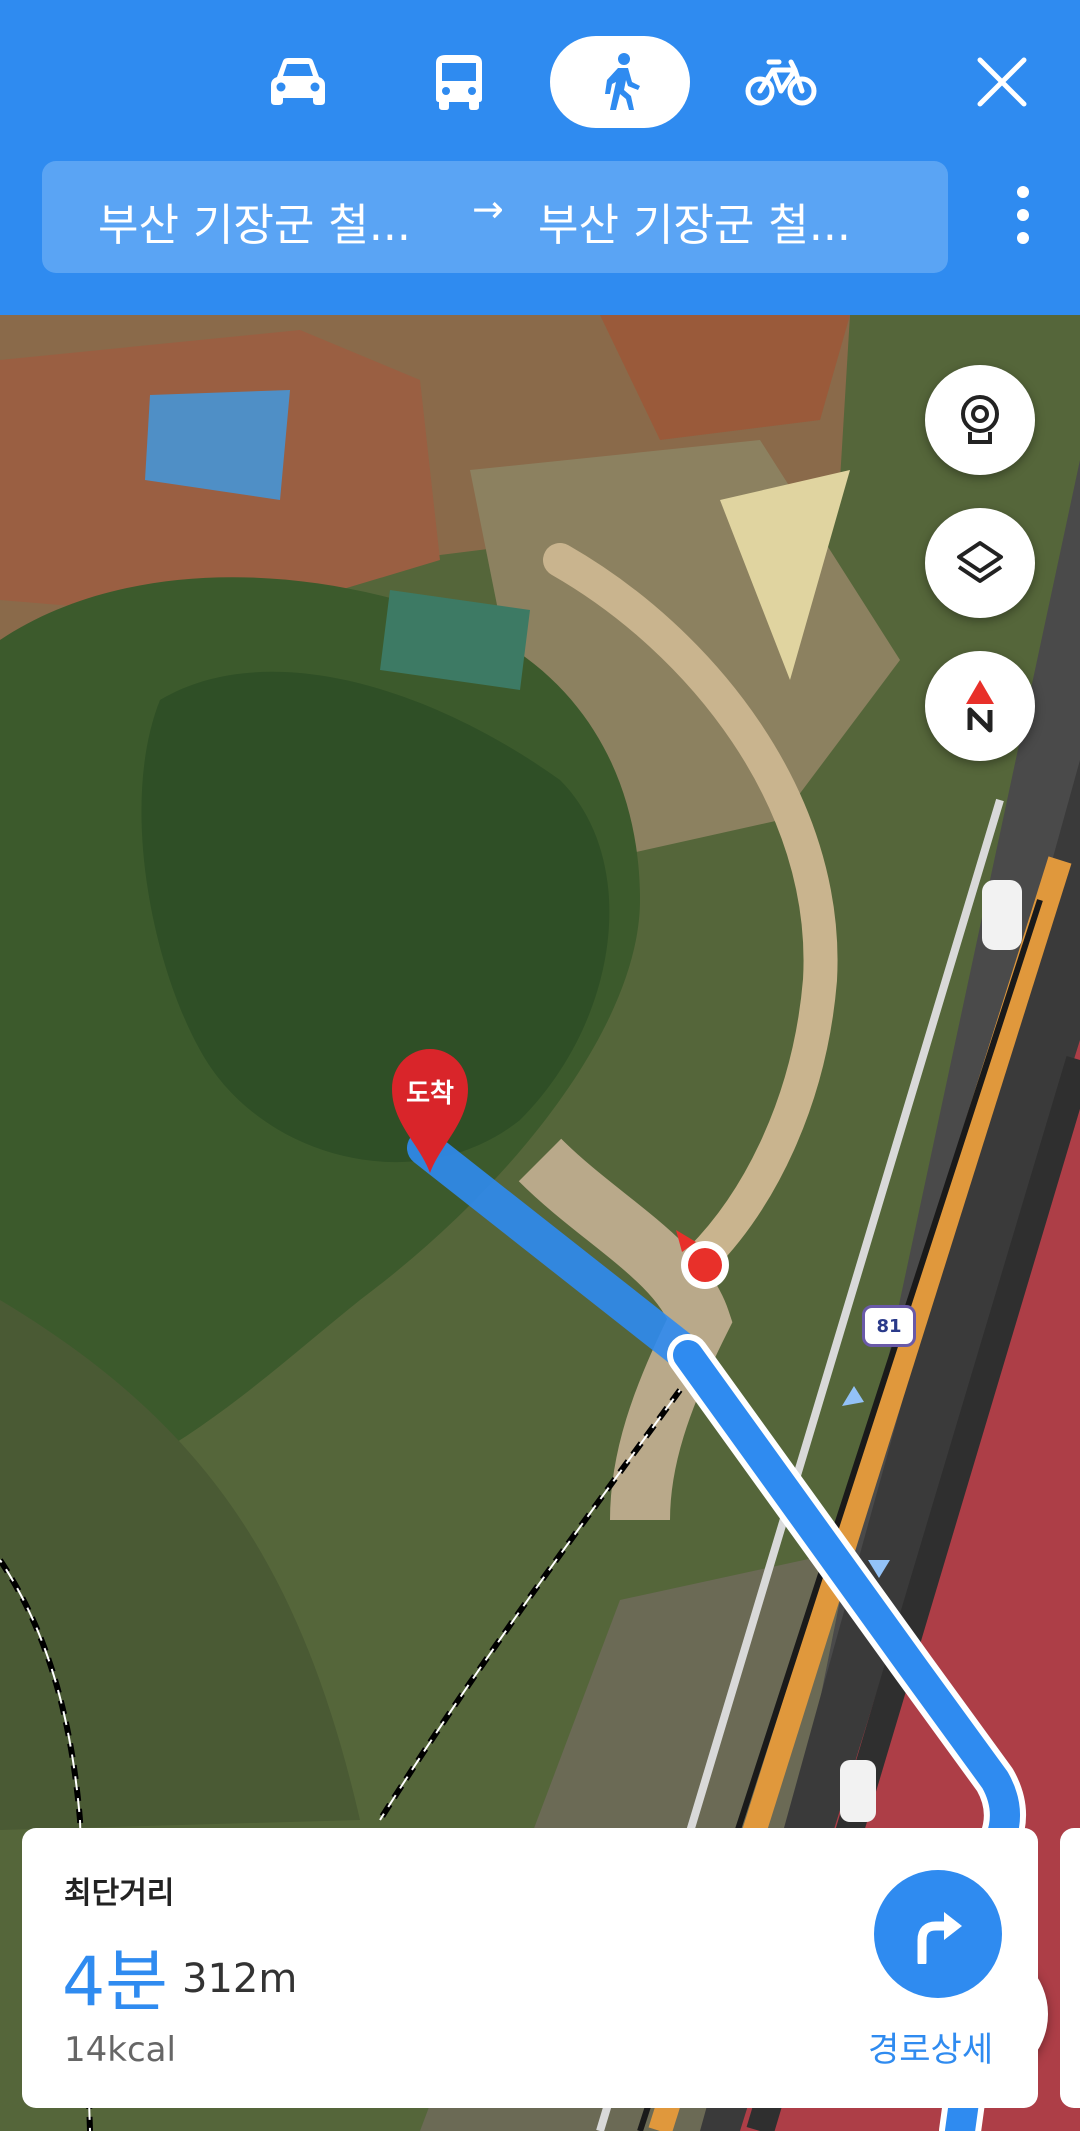  What do you see at coordinates (530, 1968) in the screenshot?
I see `route-summary-card: 최단거리 4분 312m 14kcal 경로상세` at bounding box center [530, 1968].